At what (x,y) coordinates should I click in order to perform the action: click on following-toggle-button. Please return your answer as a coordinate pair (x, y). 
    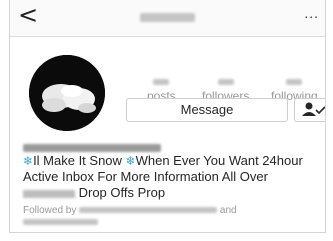
    Looking at the image, I should click on (309, 110).